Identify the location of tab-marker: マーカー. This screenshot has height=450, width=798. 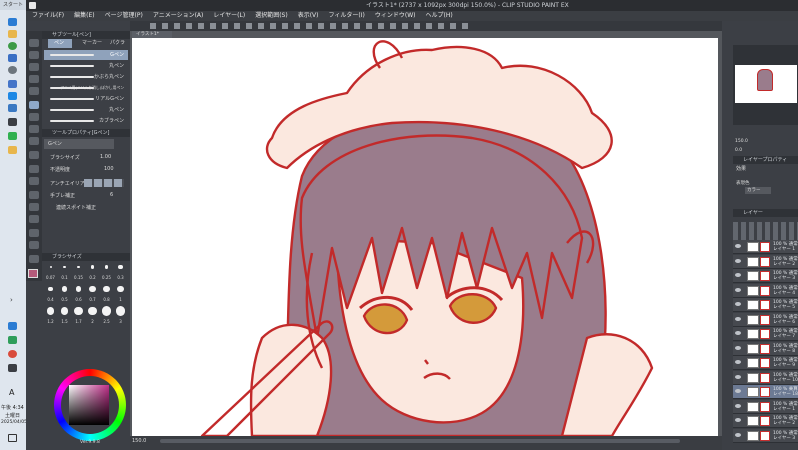
(90, 43).